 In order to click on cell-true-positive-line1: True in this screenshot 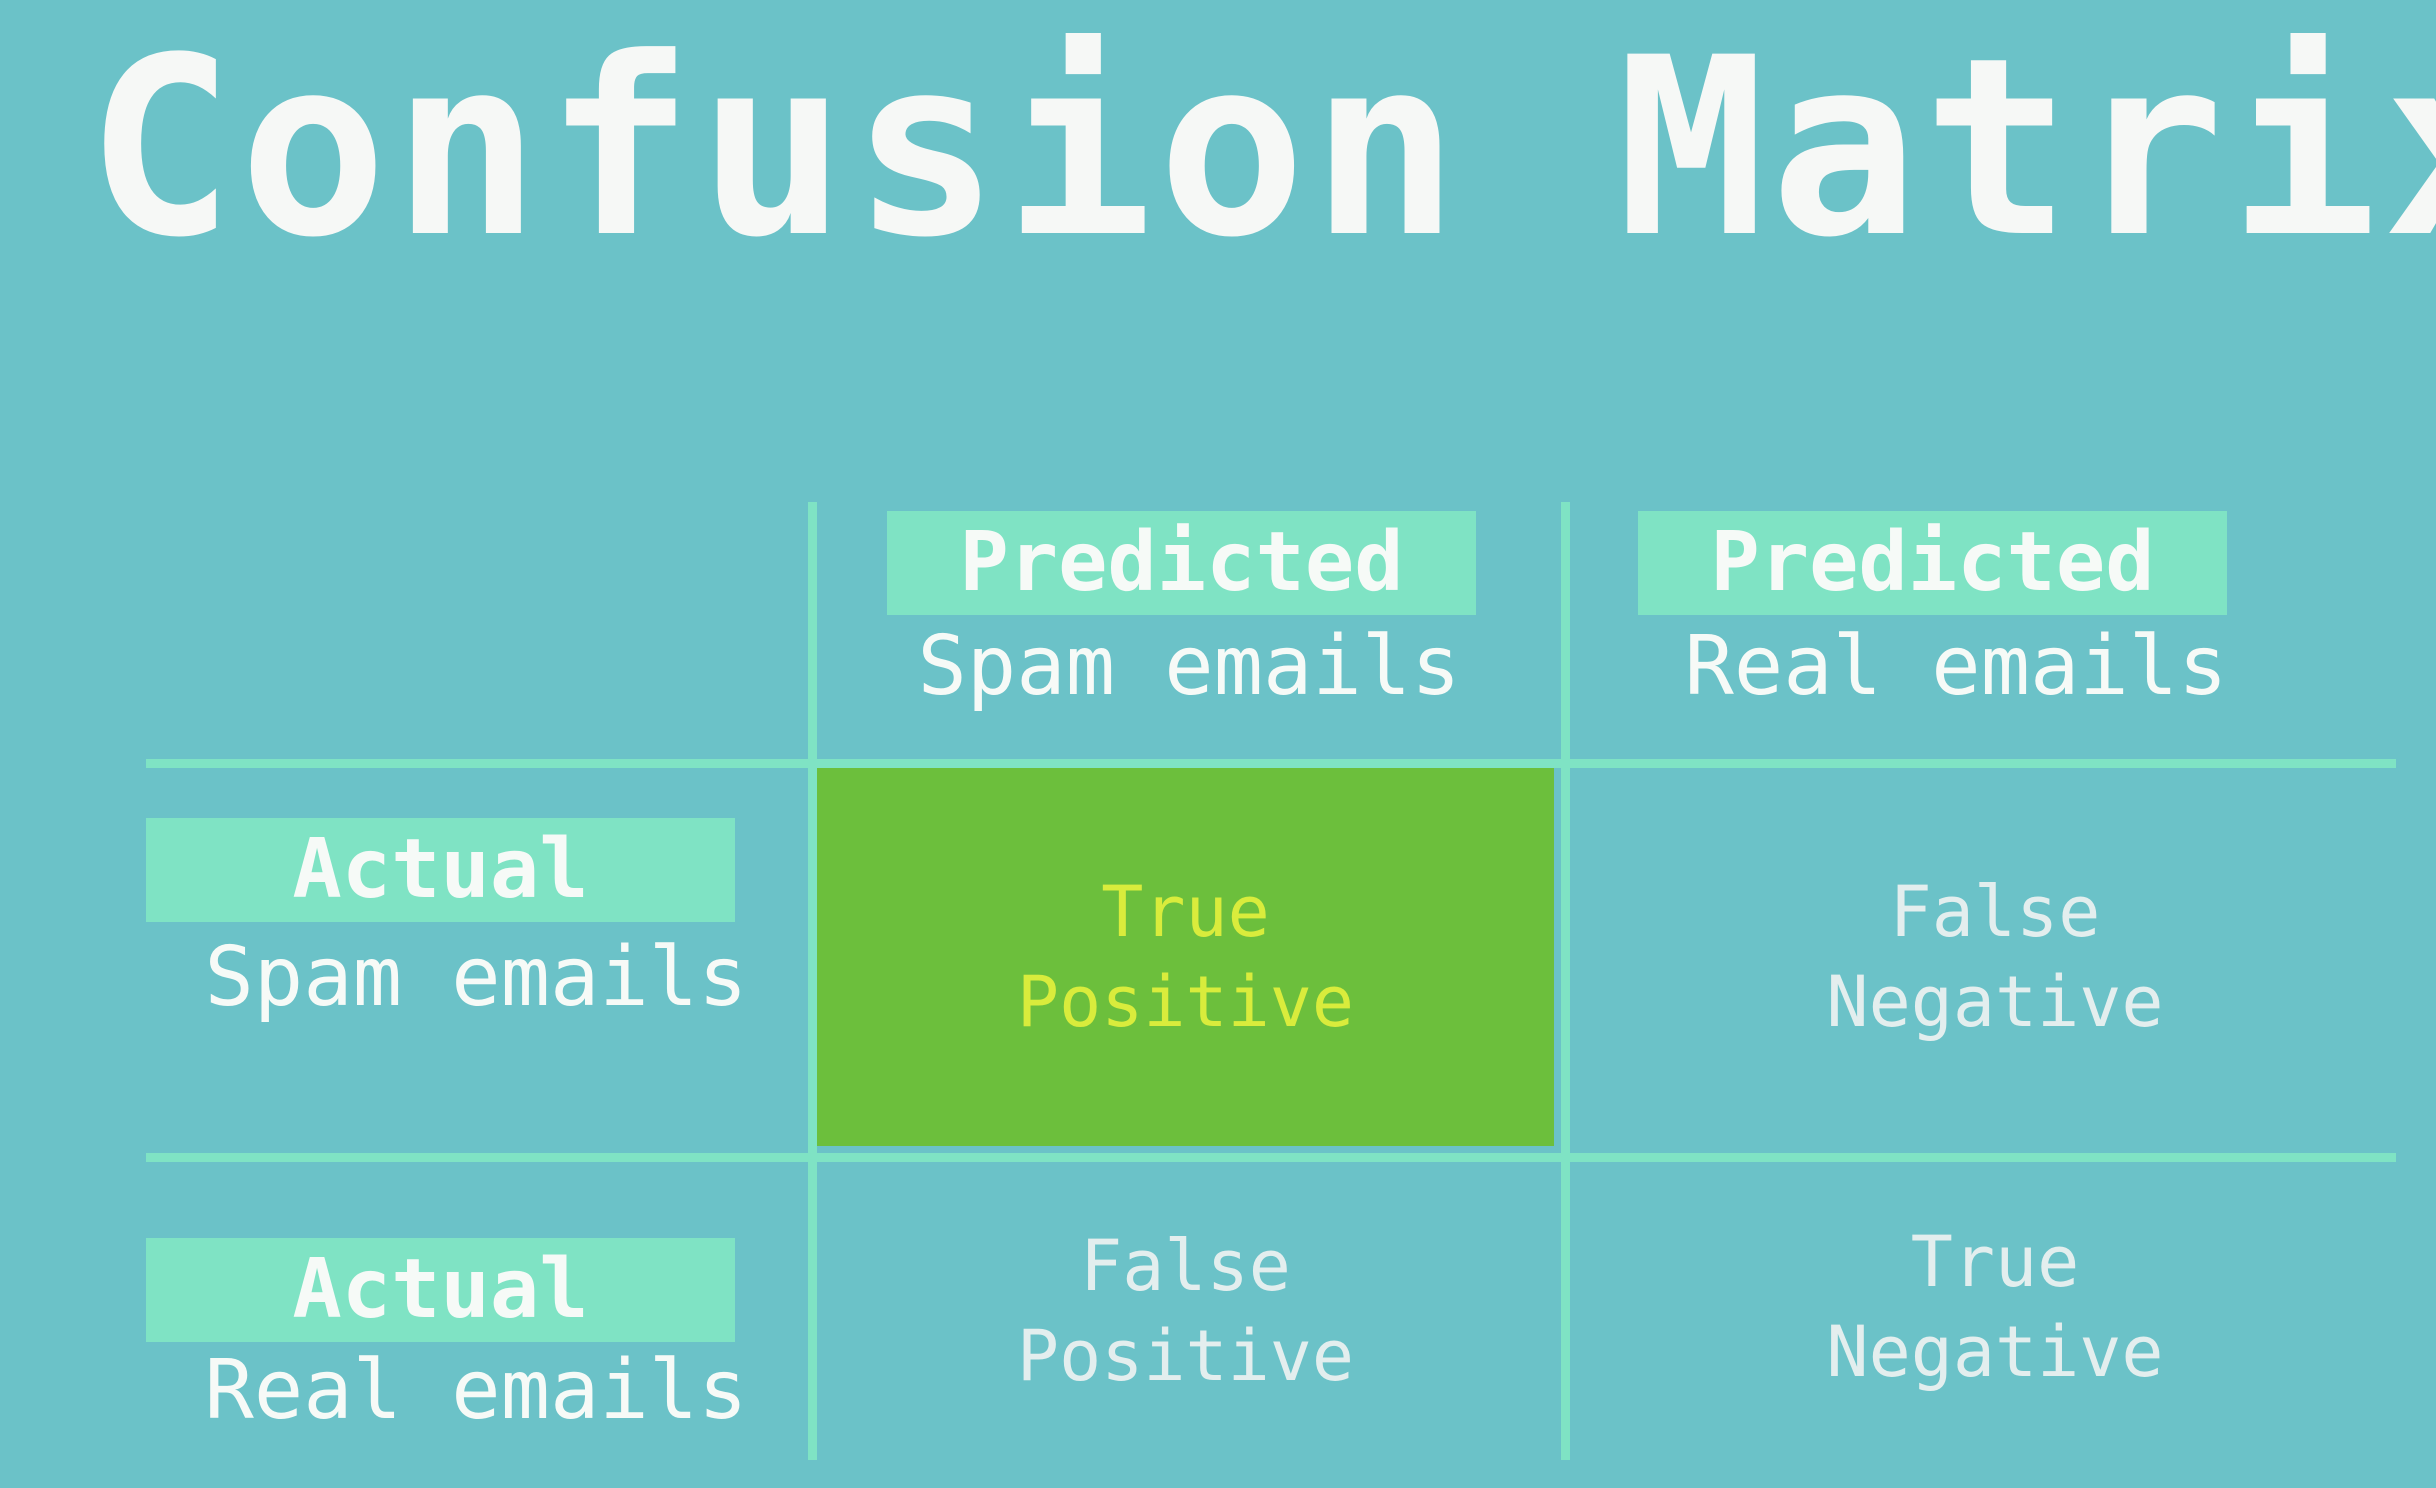, I will do `click(1185, 912)`.